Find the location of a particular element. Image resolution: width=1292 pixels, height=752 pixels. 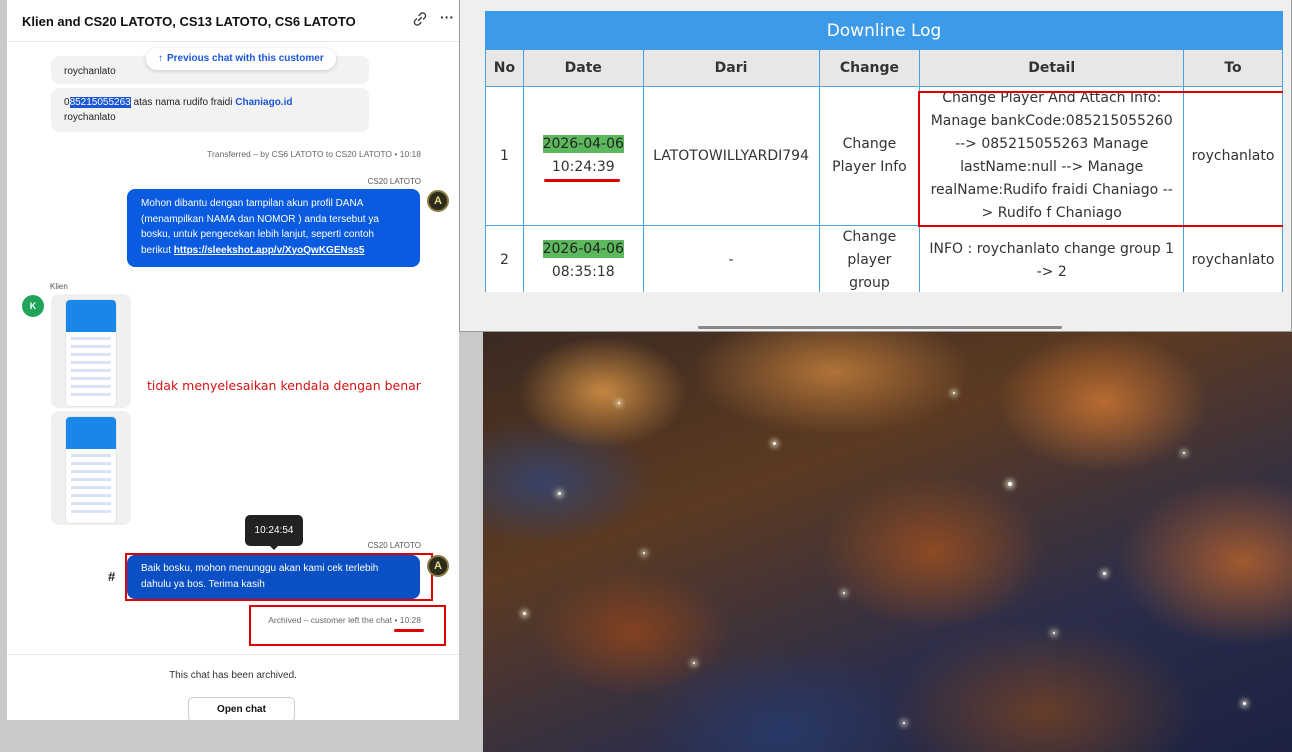

cell-time: 10:24:39 is located at coordinates (583, 167).